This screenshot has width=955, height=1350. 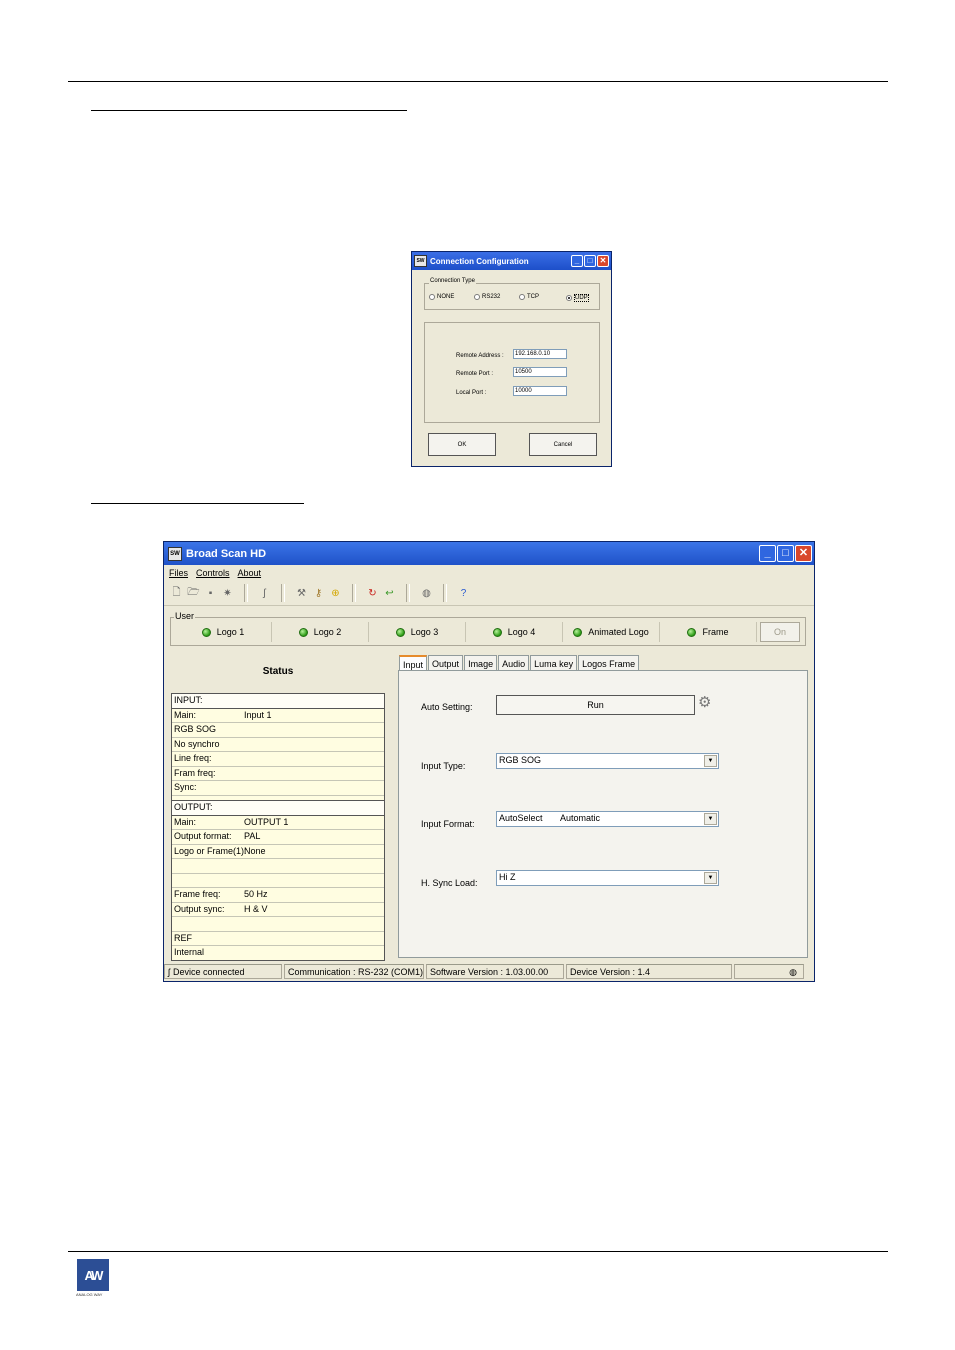 I want to click on toolbar: 🗋 🗁 ▪ ✷ ʃ ⚒ ⚷ ⊕ ↻ ↩ ◍ ?, so click(x=489, y=593).